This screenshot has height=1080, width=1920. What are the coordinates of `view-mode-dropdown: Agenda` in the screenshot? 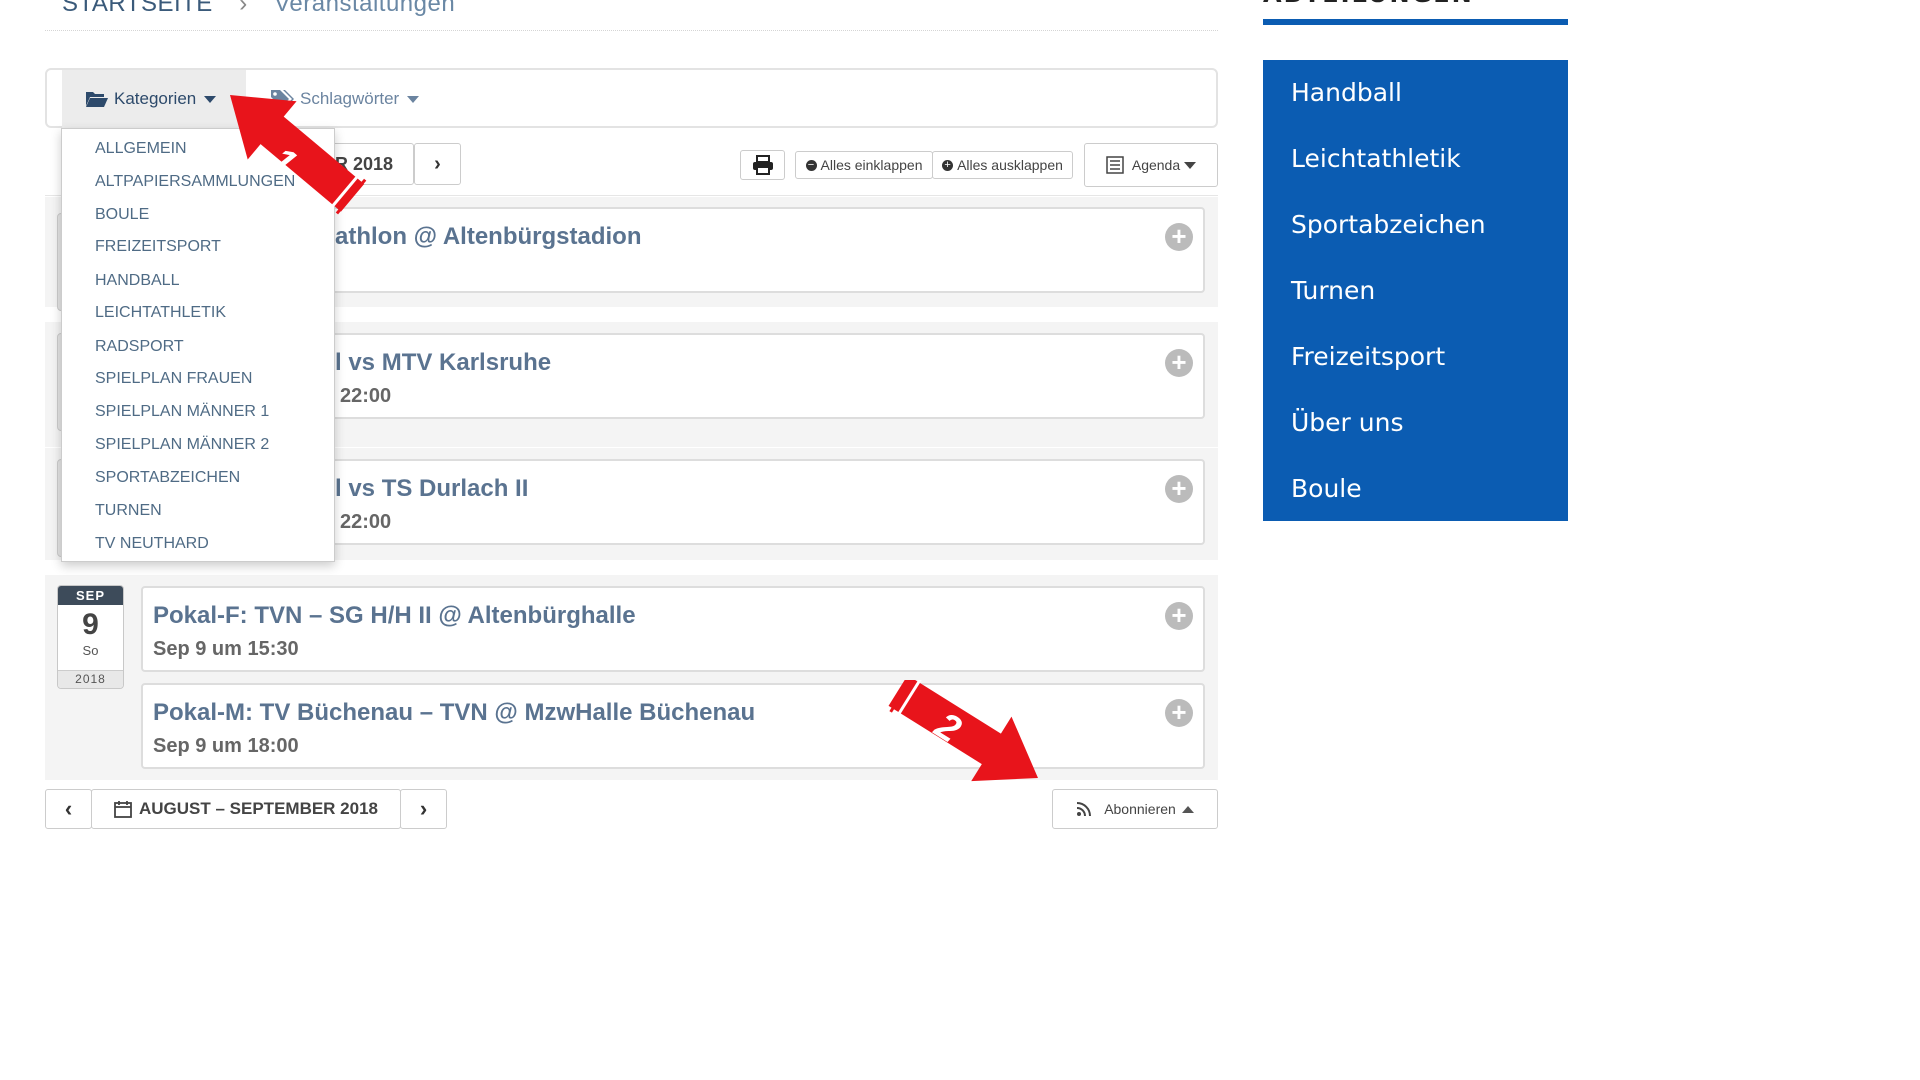 It's located at (1151, 165).